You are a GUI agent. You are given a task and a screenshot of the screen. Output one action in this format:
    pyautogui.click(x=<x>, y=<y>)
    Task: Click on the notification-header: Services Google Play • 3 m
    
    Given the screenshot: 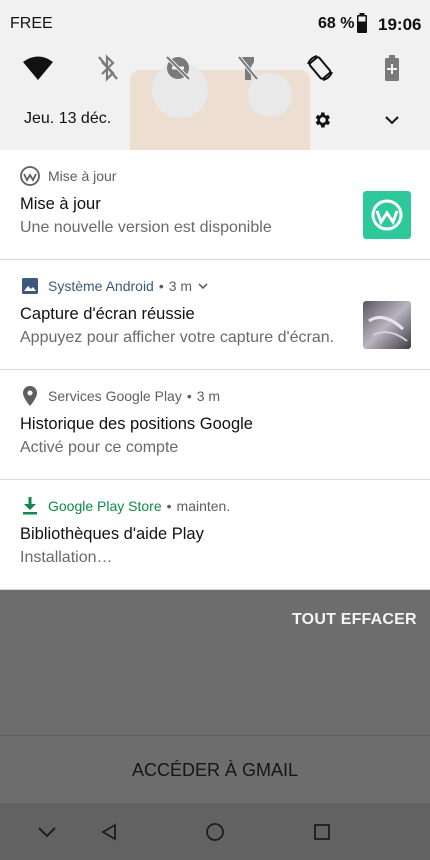 What is the action you would take?
    pyautogui.click(x=120, y=396)
    